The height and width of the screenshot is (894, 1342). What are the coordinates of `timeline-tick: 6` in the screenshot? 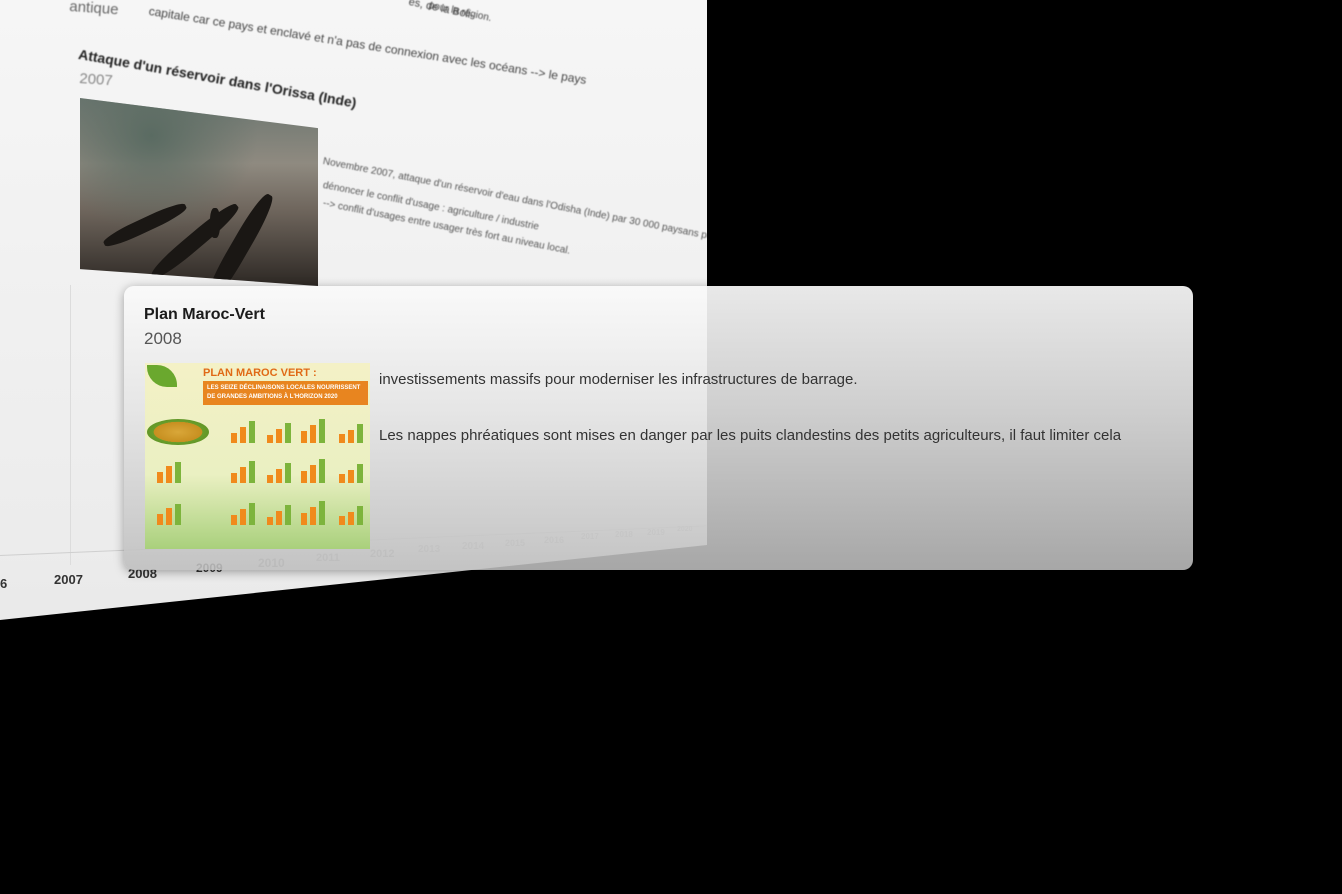 It's located at (3, 583).